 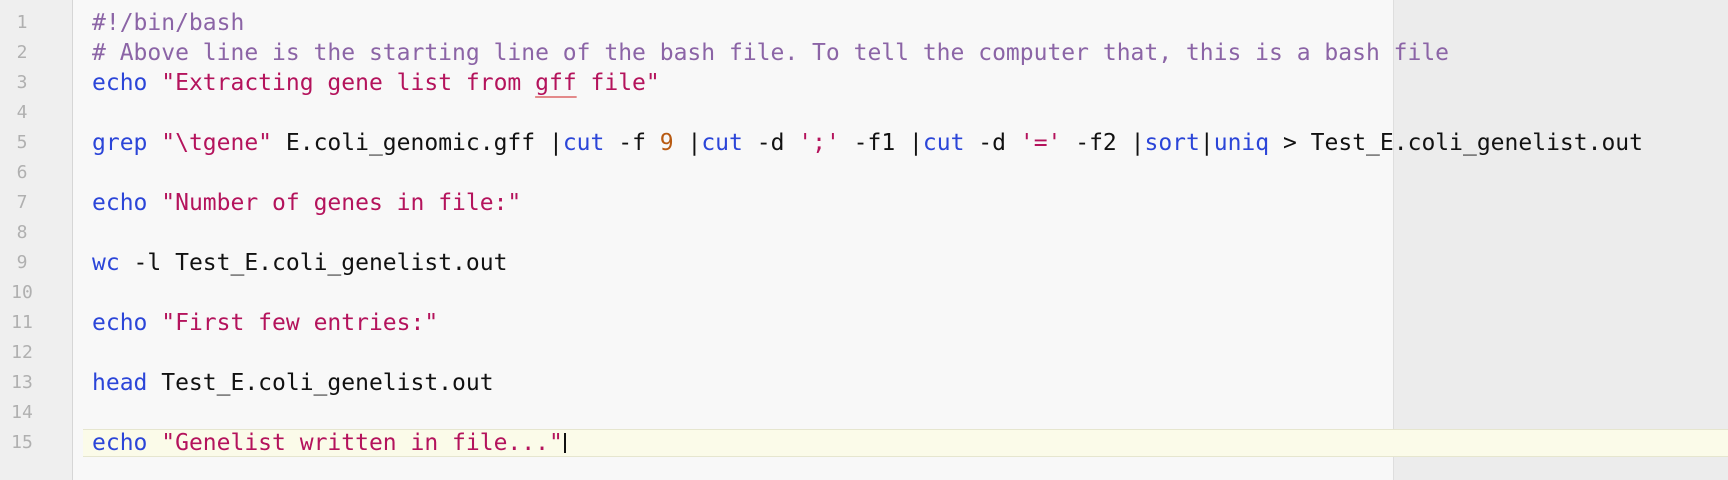 I want to click on code-token-plain: -f1 |, so click(x=881, y=143).